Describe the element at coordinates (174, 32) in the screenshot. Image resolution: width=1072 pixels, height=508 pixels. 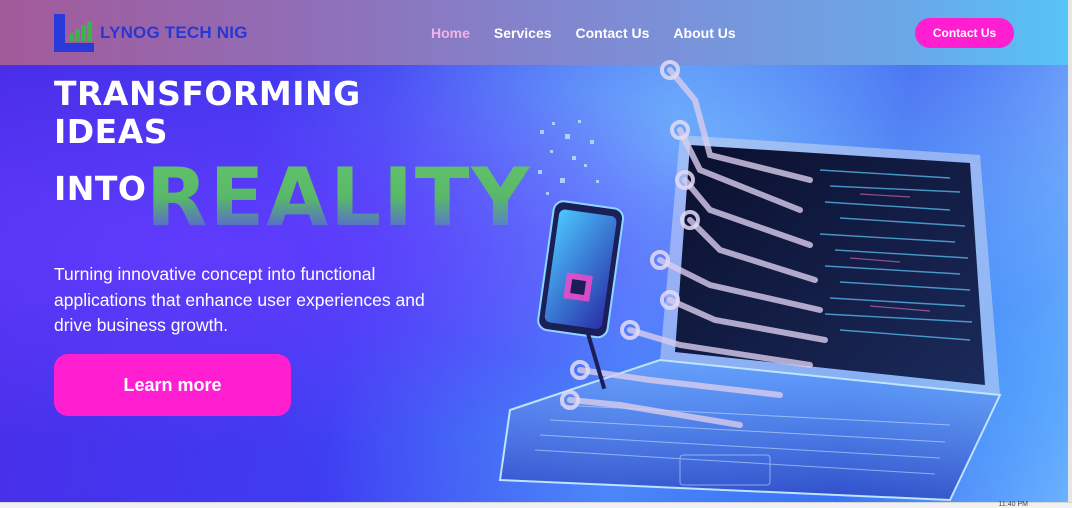
I see `brand-name: LYNOG TECH NIG` at that location.